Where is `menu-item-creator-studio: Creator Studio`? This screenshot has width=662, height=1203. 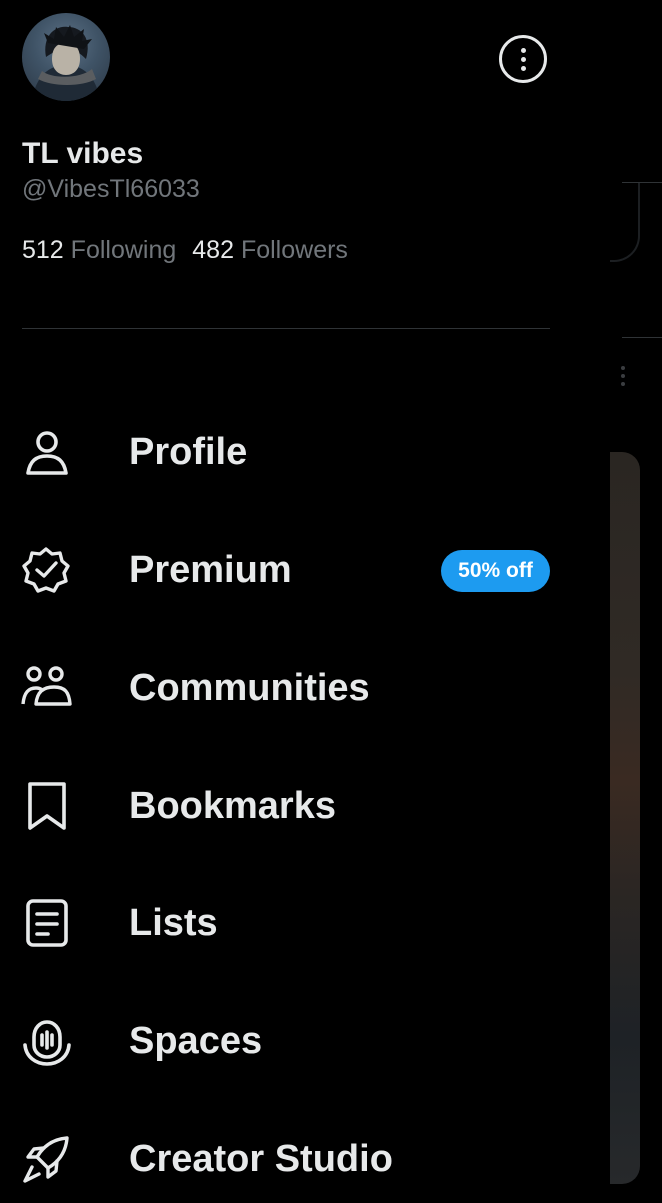
menu-item-creator-studio: Creator Studio is located at coordinates (295, 1158).